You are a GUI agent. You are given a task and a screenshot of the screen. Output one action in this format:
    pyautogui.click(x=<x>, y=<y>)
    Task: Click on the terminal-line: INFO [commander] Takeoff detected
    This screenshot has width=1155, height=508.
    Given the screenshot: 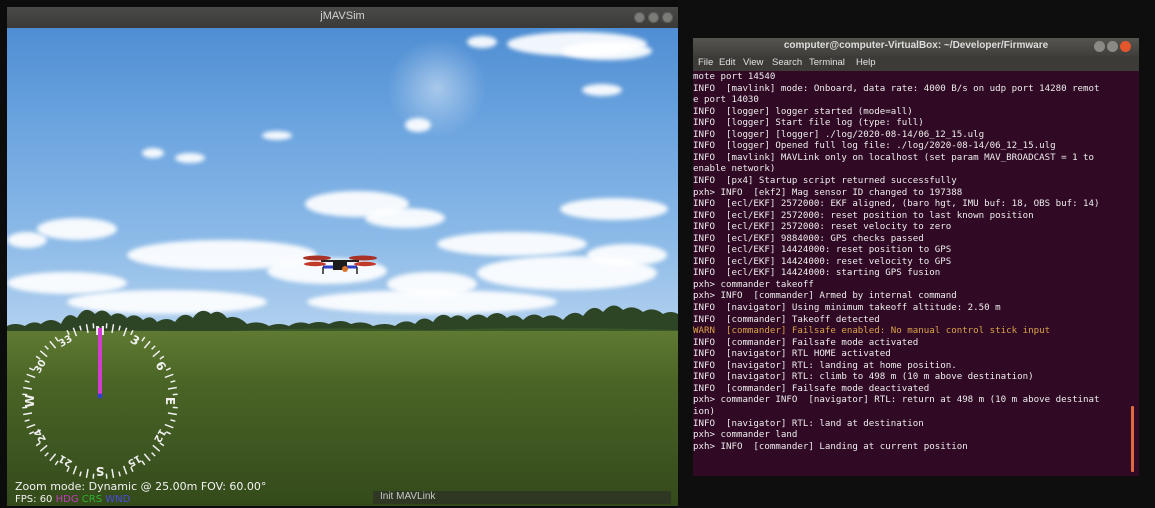 What is the action you would take?
    pyautogui.click(x=786, y=319)
    